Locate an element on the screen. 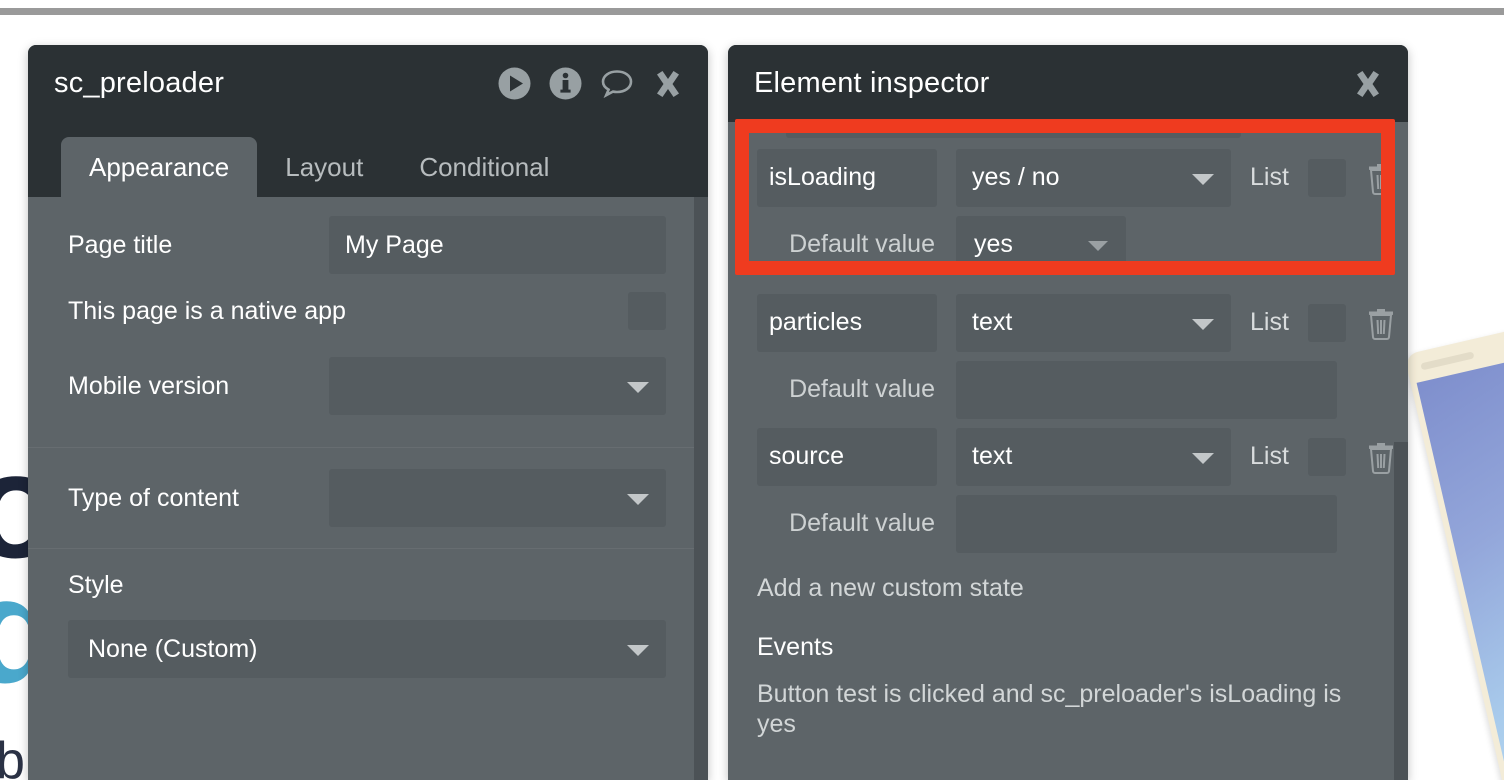  left-panel-scrollbar is located at coordinates (701, 488).